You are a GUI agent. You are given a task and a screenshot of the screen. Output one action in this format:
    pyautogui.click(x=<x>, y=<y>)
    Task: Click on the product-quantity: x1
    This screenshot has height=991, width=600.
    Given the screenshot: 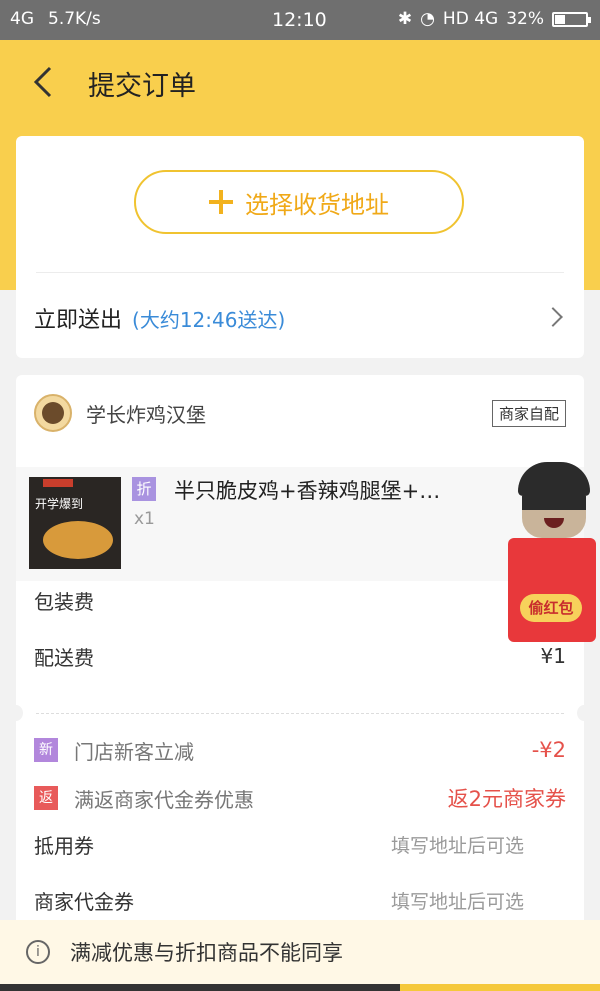 What is the action you would take?
    pyautogui.click(x=144, y=519)
    